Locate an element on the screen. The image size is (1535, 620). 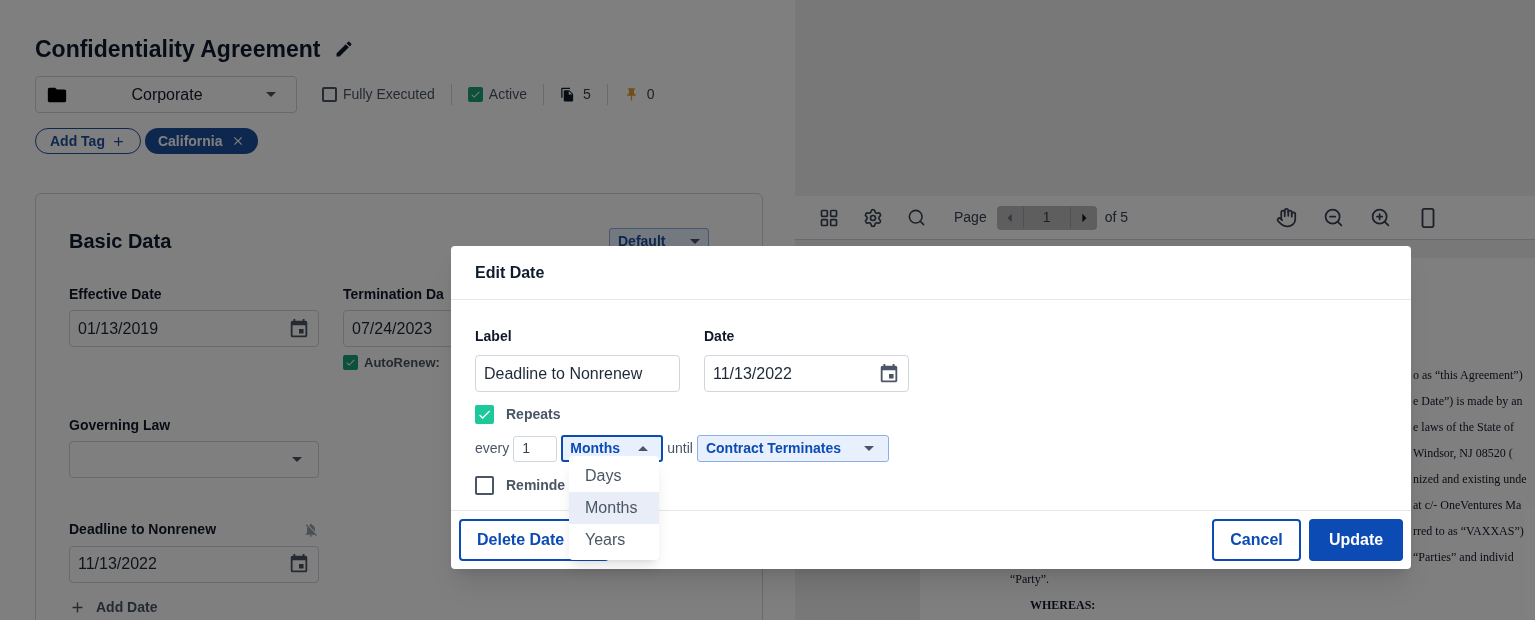
document-text: at c/- OneVentures Ma is located at coordinates (1467, 505).